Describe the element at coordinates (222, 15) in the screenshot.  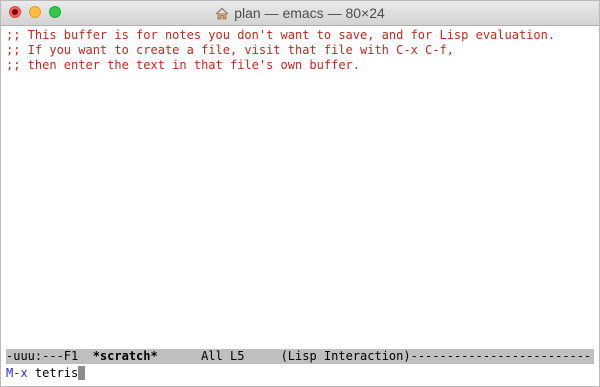
I see `home-icon` at that location.